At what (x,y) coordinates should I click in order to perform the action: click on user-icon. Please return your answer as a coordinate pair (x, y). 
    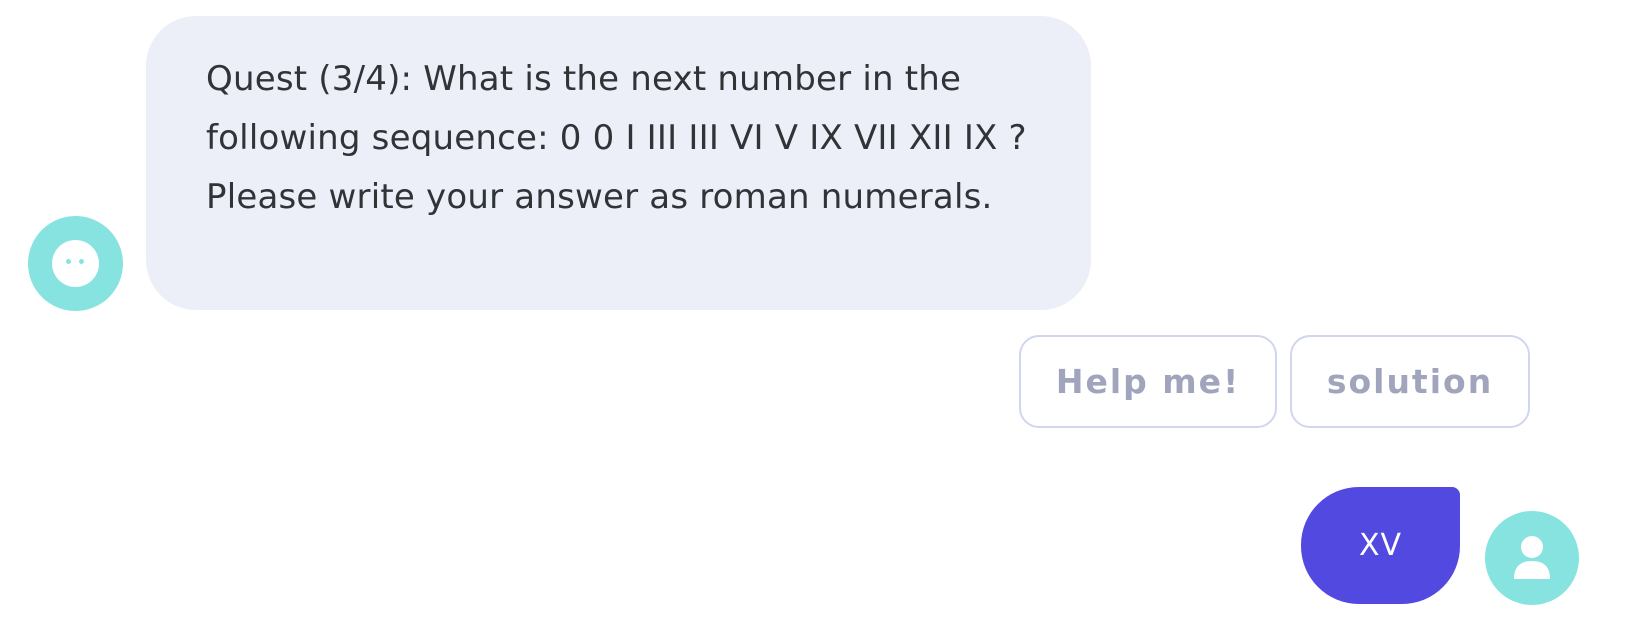
    Looking at the image, I should click on (1532, 557).